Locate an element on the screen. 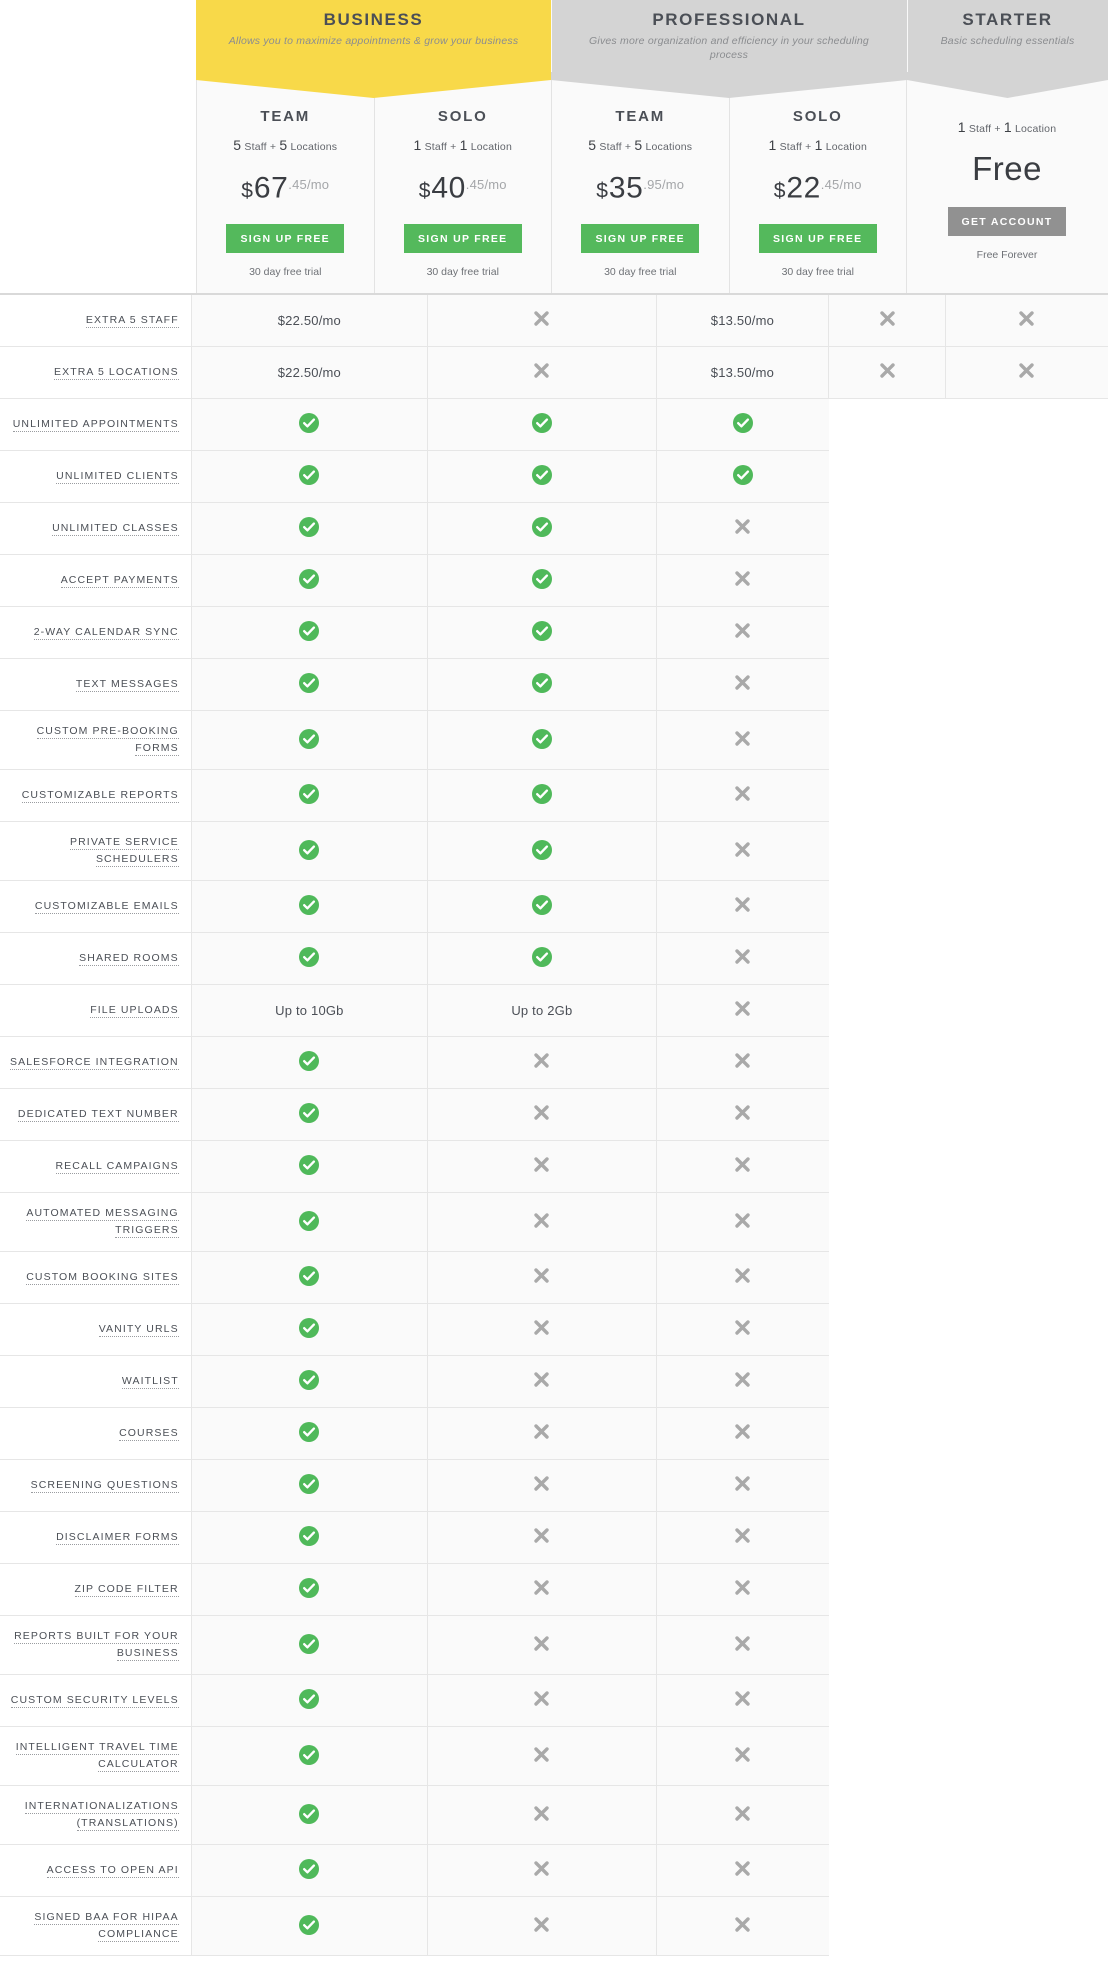  feature-label: VANITY URLS is located at coordinates (96, 1330).